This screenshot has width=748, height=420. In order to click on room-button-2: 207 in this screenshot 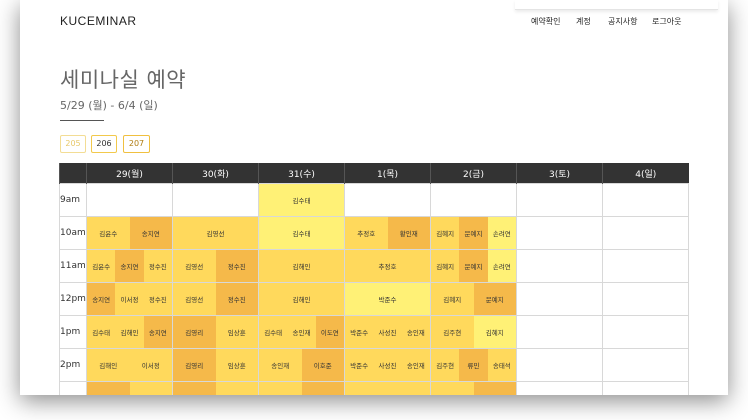, I will do `click(136, 144)`.